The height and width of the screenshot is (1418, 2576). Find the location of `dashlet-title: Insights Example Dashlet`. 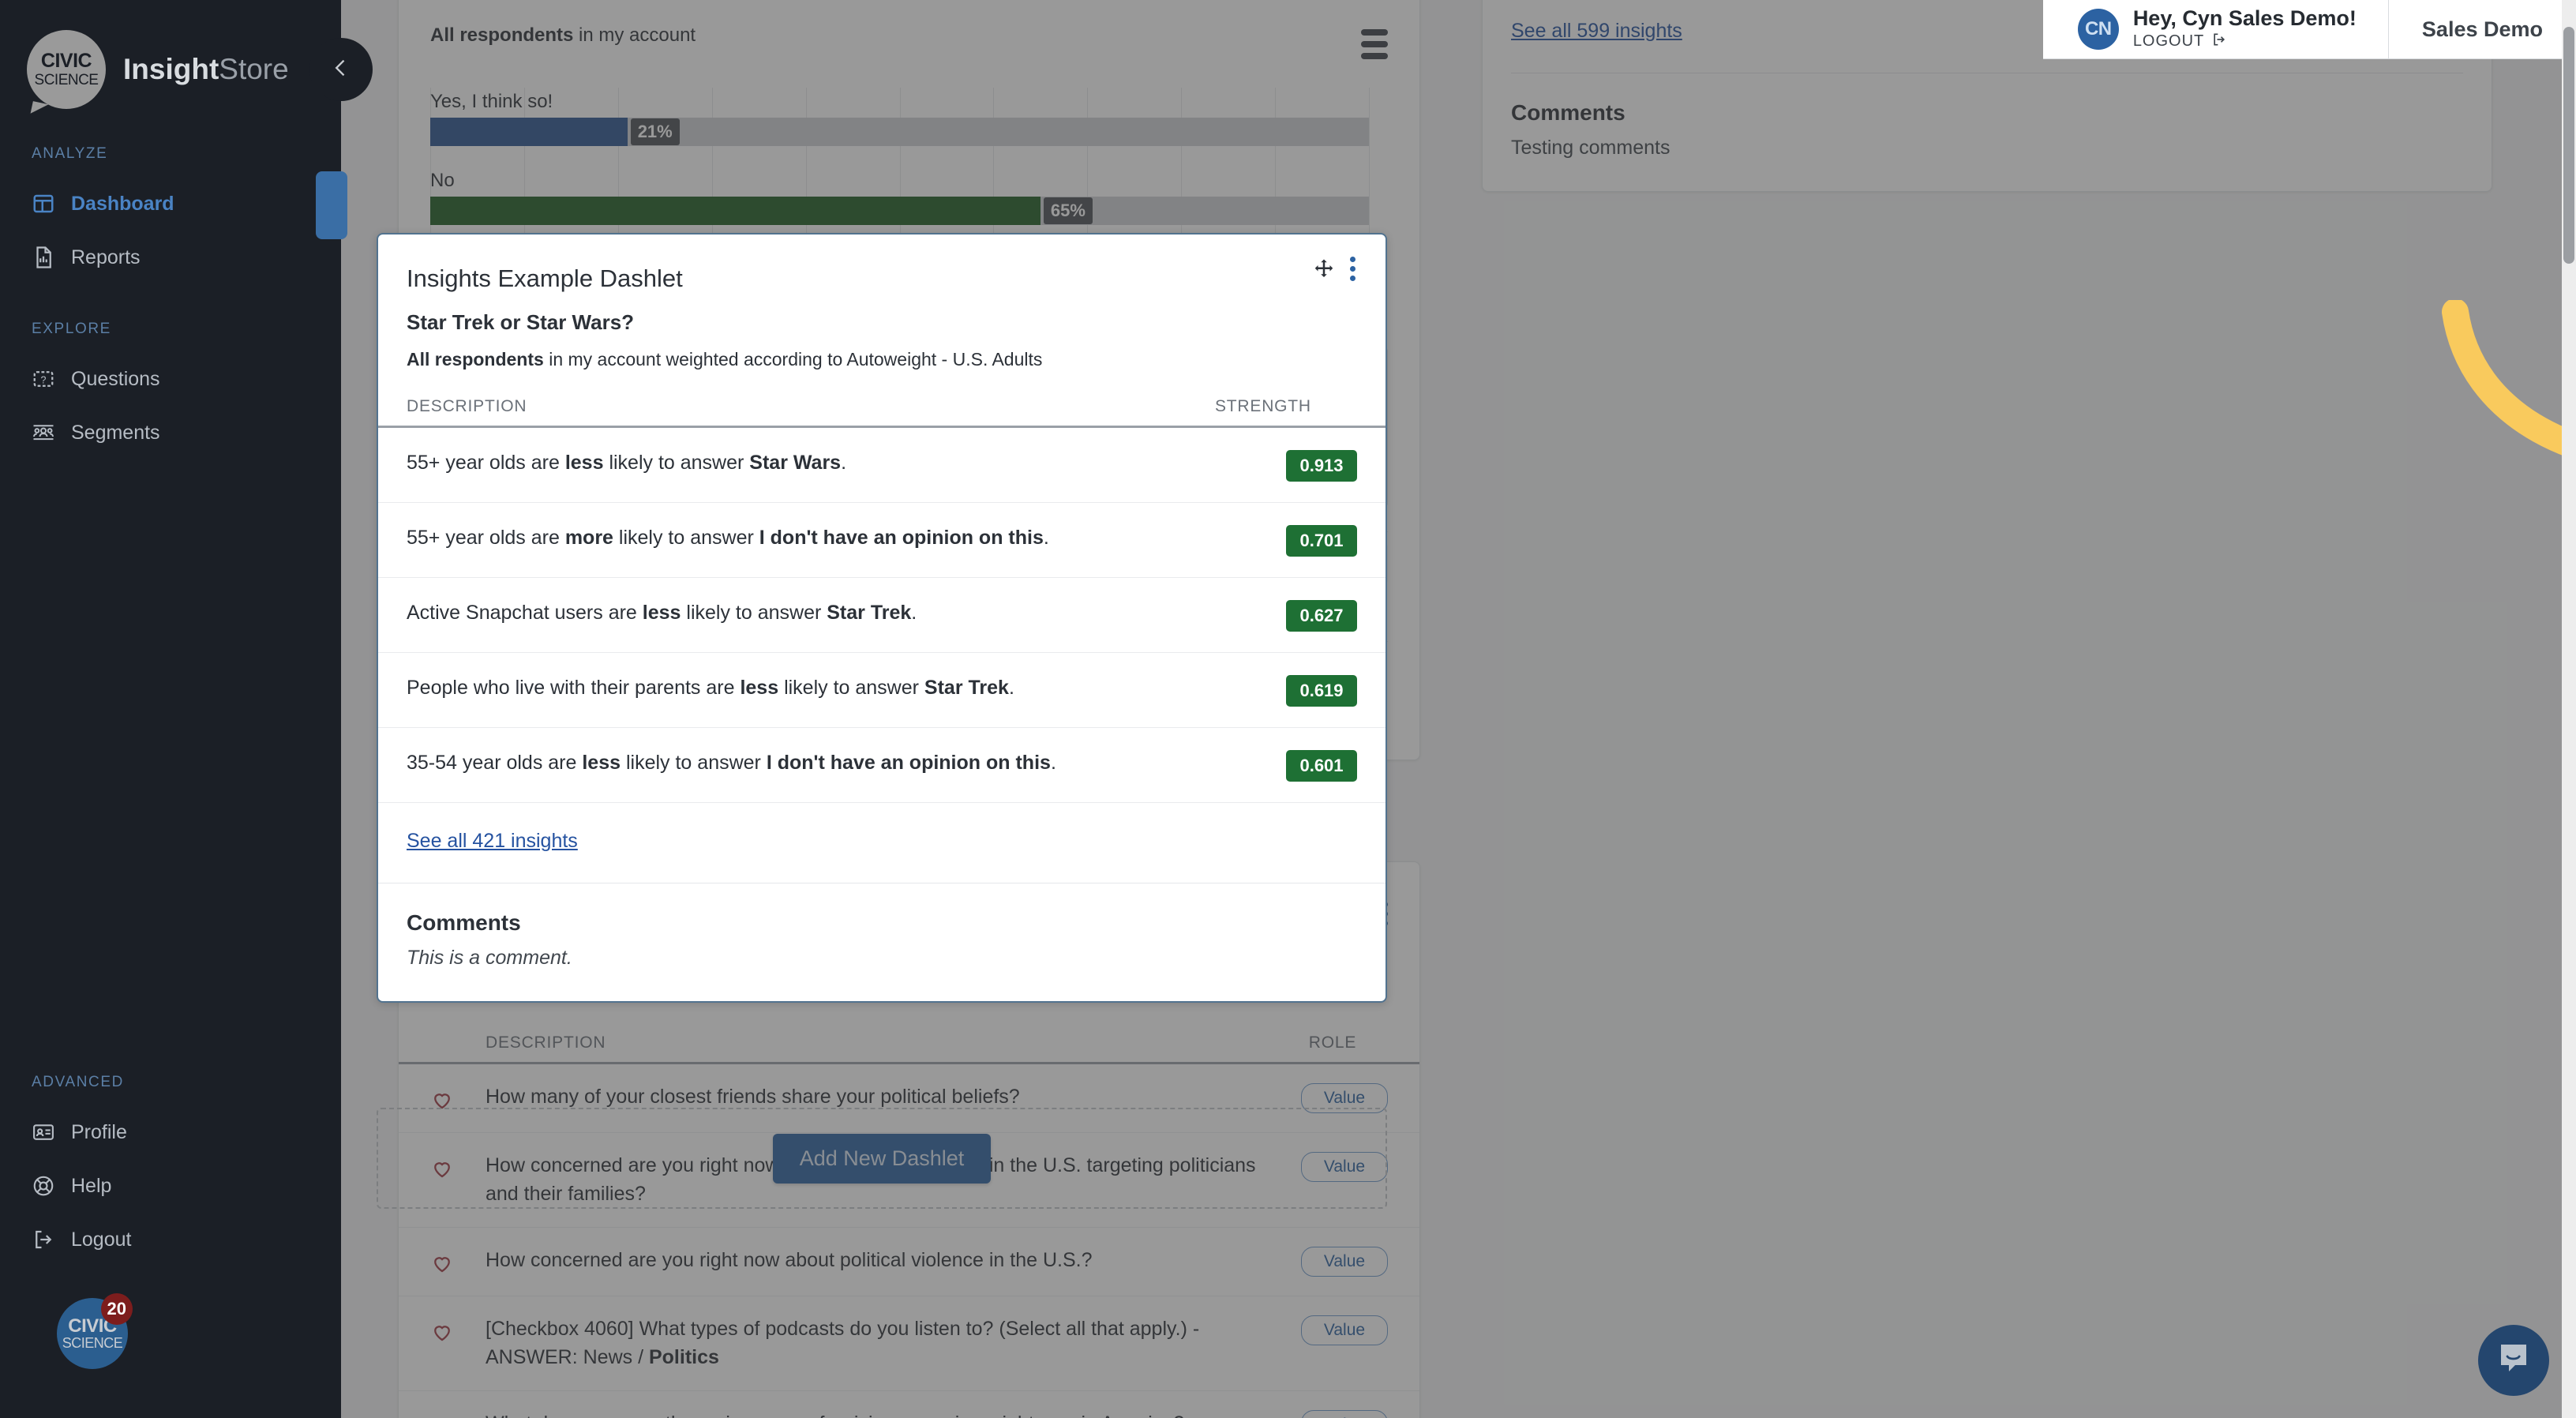

dashlet-title: Insights Example Dashlet is located at coordinates (545, 278).